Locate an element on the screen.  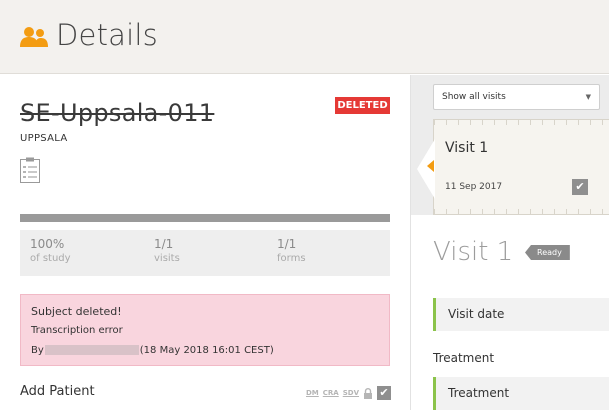
study-progress-bar is located at coordinates (205, 218).